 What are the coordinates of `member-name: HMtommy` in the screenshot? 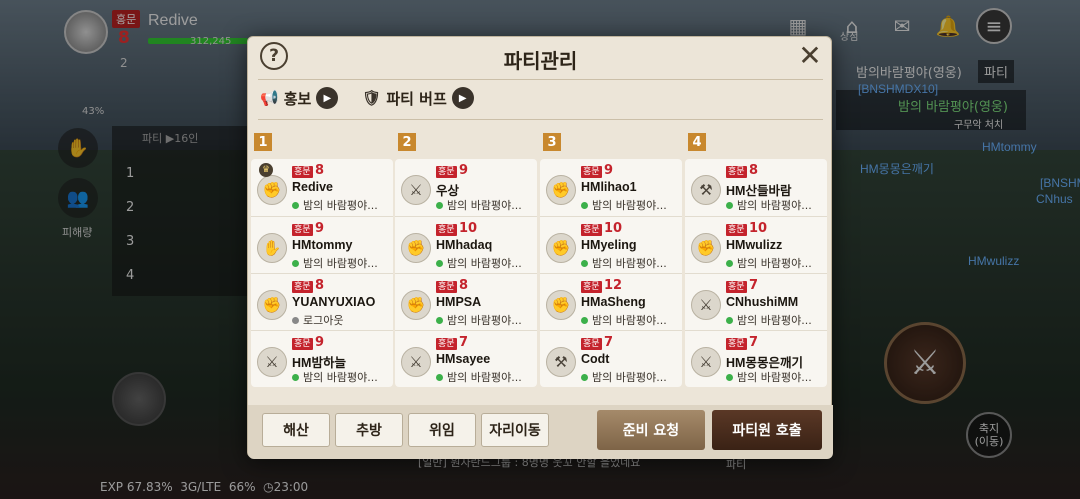 It's located at (322, 245).